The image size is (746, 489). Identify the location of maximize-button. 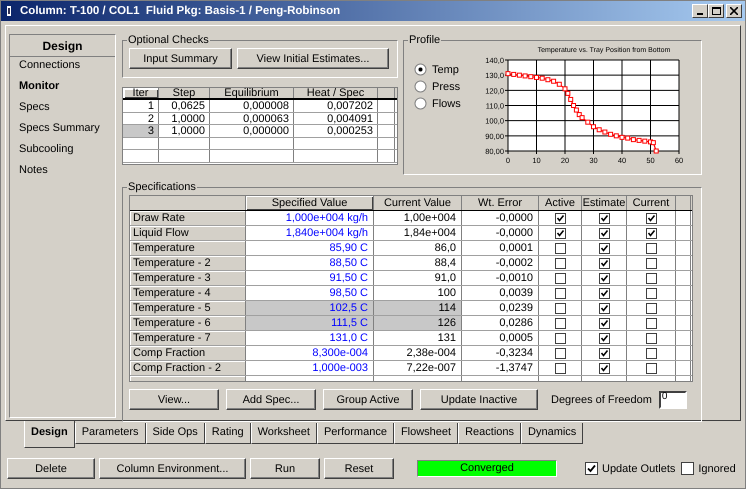
(716, 11).